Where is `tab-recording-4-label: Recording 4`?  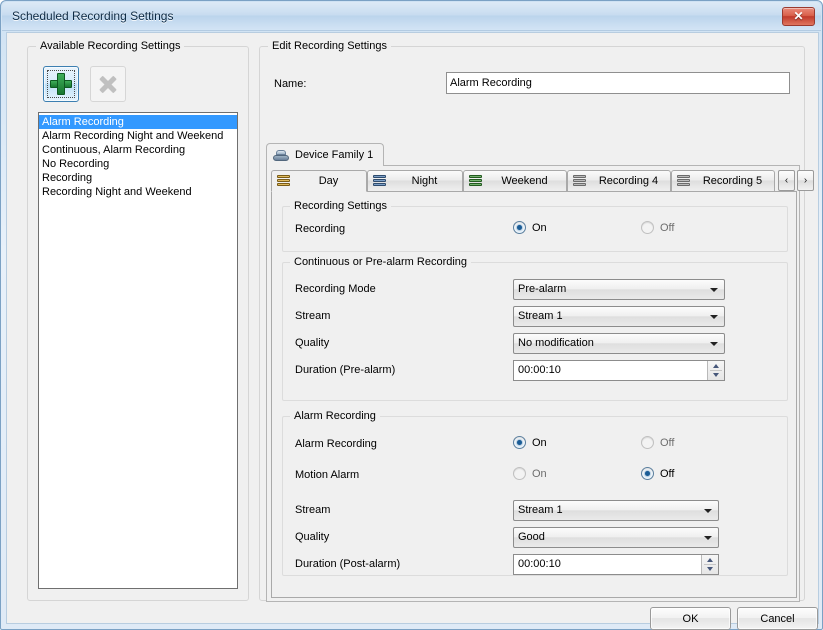
tab-recording-4-label: Recording 4 is located at coordinates (628, 181).